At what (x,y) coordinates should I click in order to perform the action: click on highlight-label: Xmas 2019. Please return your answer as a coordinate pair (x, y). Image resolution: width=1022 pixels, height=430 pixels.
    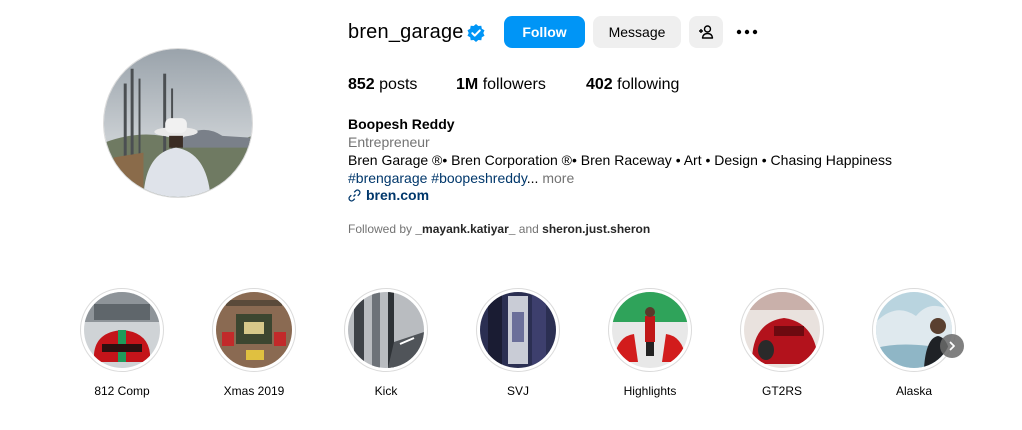
    Looking at the image, I should click on (254, 391).